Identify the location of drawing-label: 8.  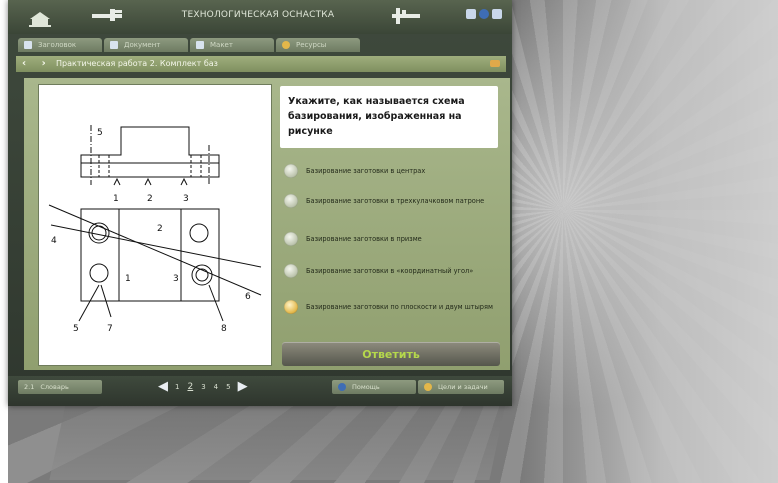
(224, 329).